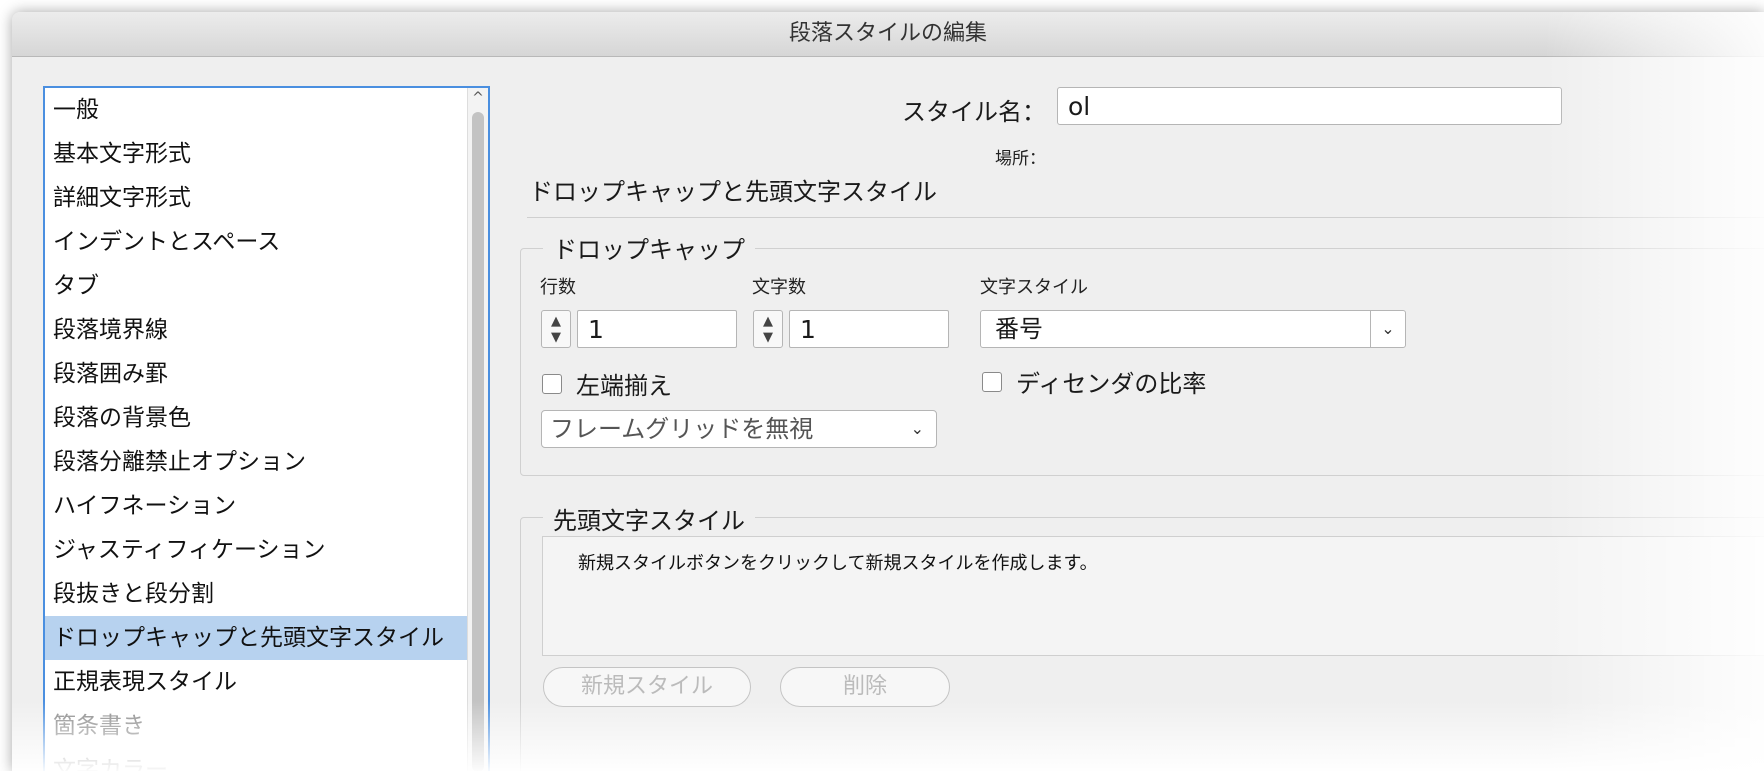 This screenshot has height=771, width=1764. Describe the element at coordinates (1111, 384) in the screenshot. I see `descender-label: ディセンダの比率` at that location.